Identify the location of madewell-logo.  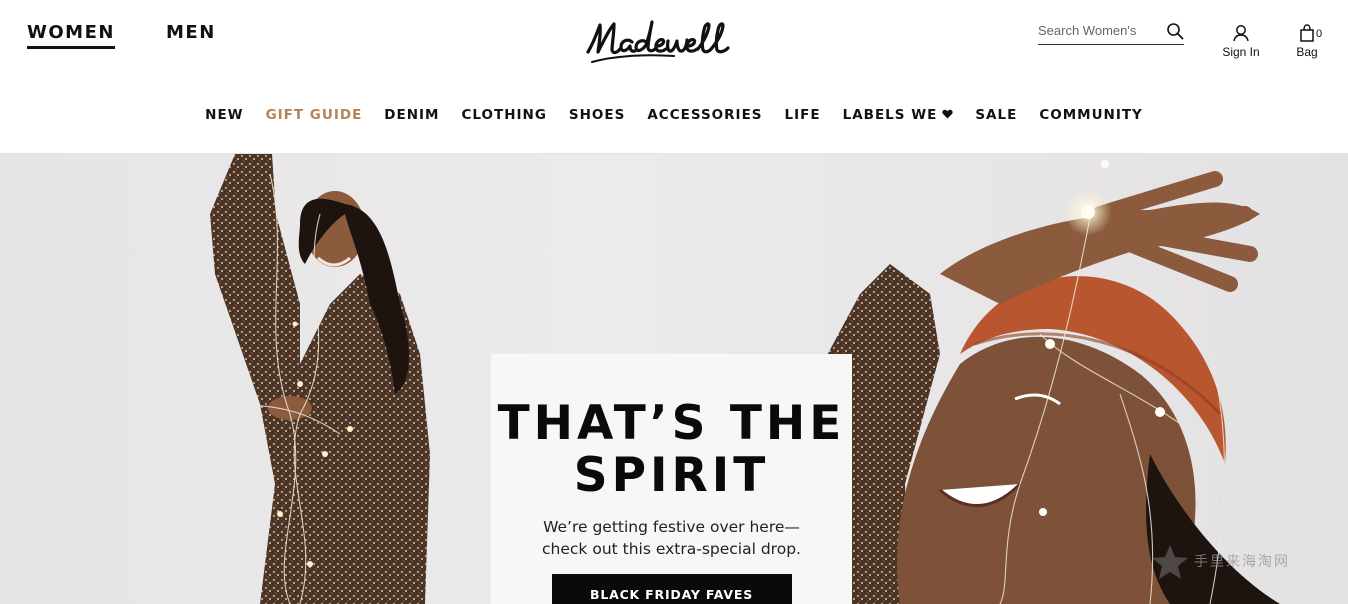
(673, 42).